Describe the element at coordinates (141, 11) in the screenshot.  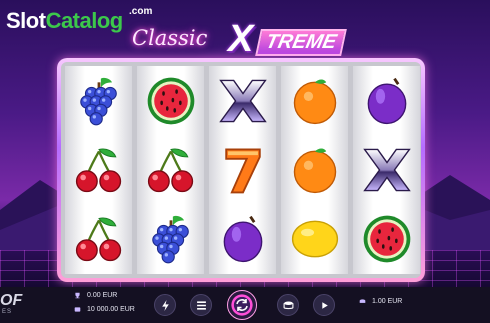
I see `watermark-com: .com` at that location.